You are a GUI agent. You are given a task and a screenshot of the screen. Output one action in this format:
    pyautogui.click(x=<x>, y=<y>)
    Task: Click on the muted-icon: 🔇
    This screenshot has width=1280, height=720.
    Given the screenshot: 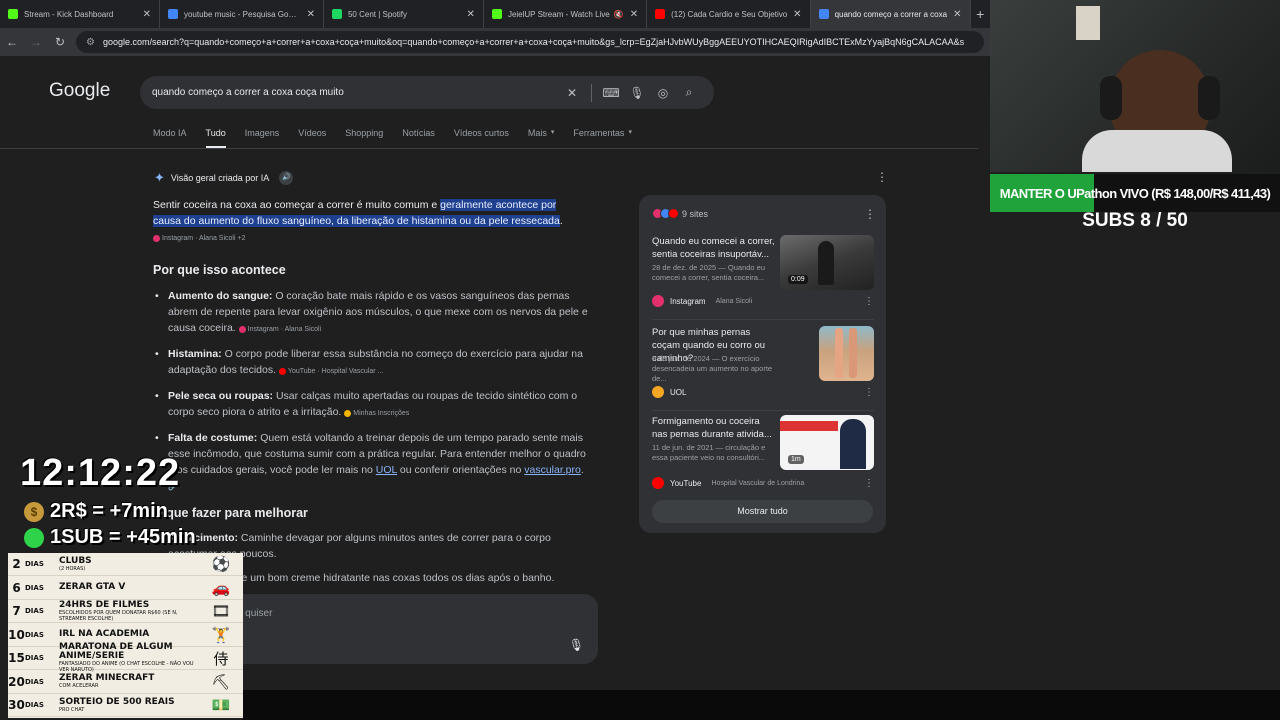 What is the action you would take?
    pyautogui.click(x=619, y=14)
    